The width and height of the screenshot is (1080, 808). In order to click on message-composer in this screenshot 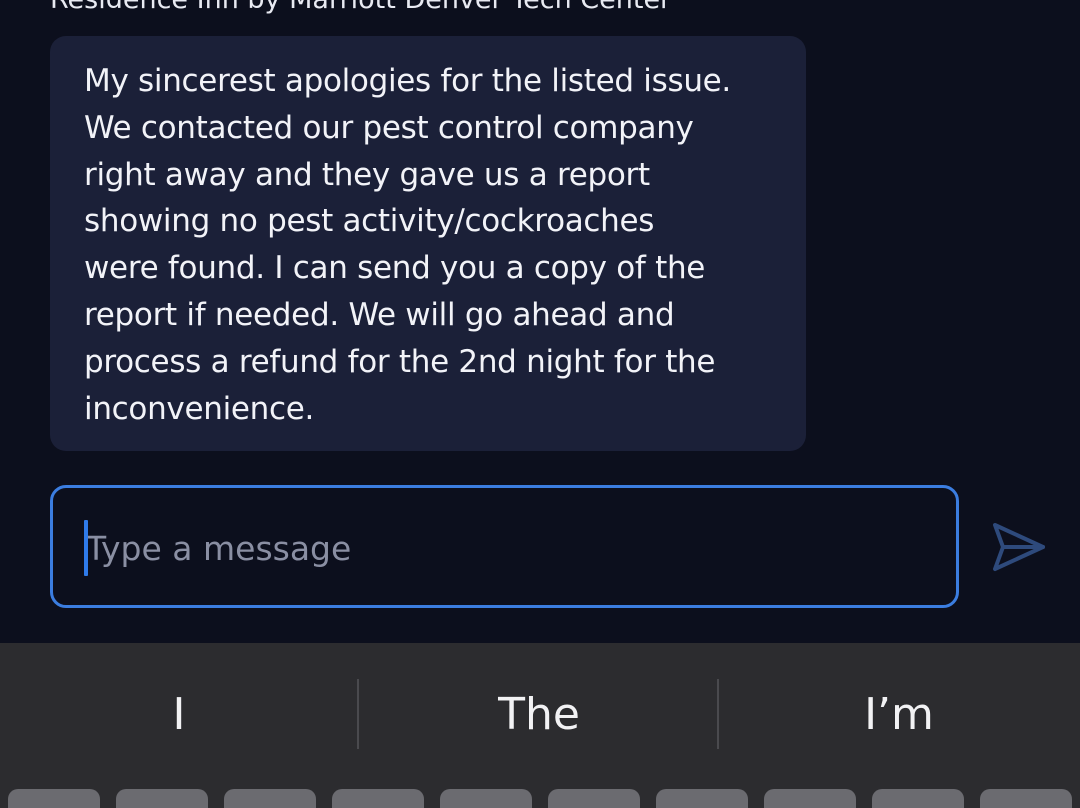, I will do `click(504, 546)`.